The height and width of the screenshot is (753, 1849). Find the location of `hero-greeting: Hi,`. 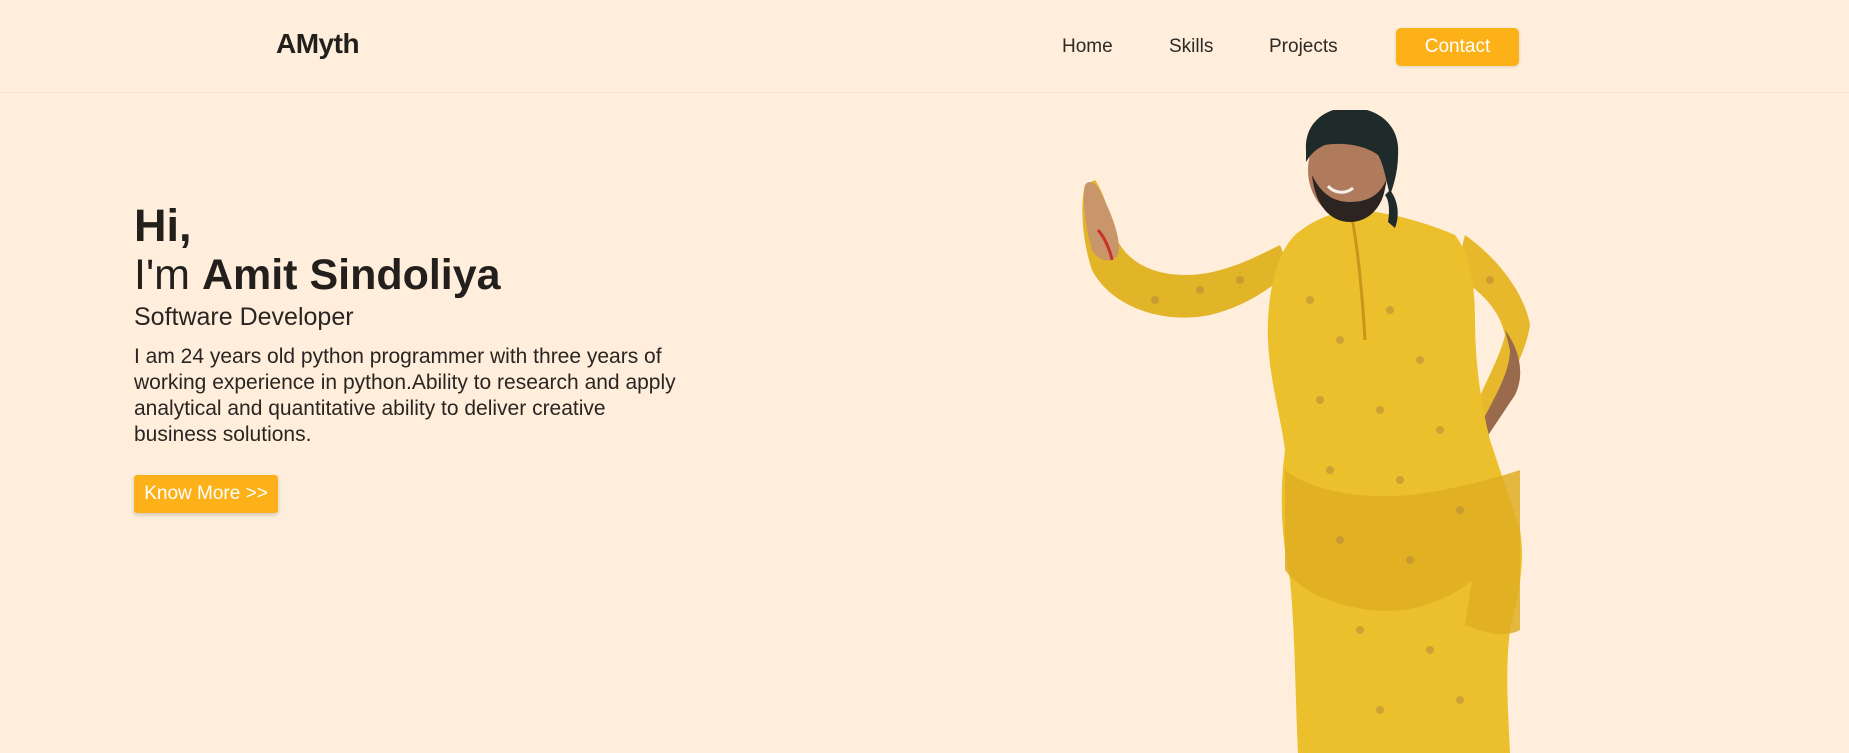

hero-greeting: Hi, is located at coordinates (163, 225).